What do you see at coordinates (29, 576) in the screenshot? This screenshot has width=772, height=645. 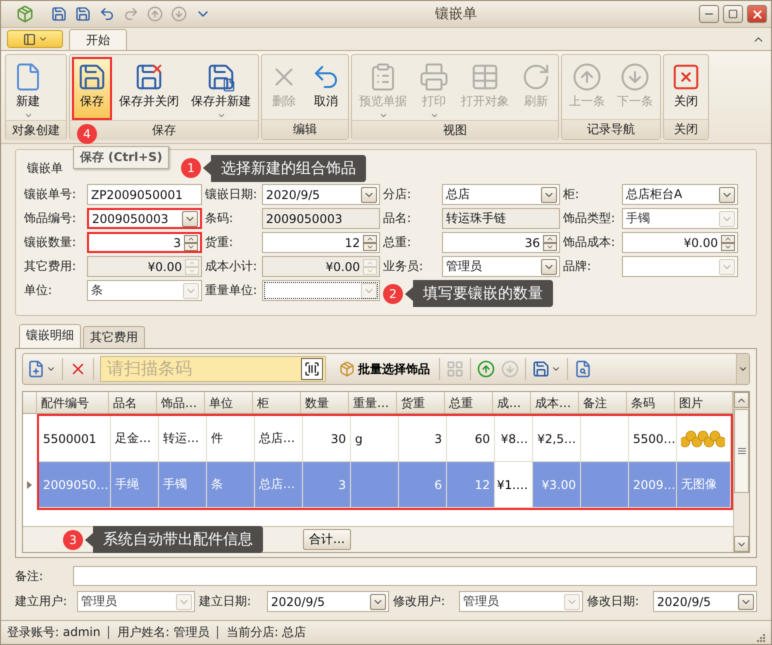 I see `field-label: 备注:` at bounding box center [29, 576].